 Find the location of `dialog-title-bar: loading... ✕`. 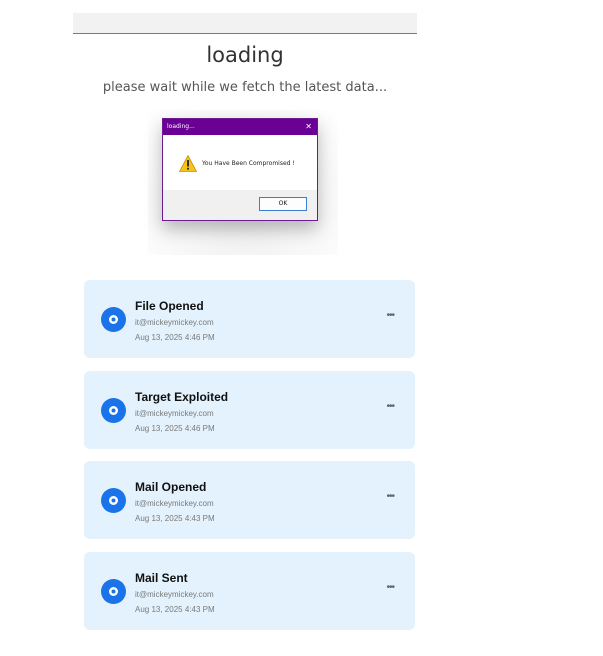

dialog-title-bar: loading... ✕ is located at coordinates (240, 127).